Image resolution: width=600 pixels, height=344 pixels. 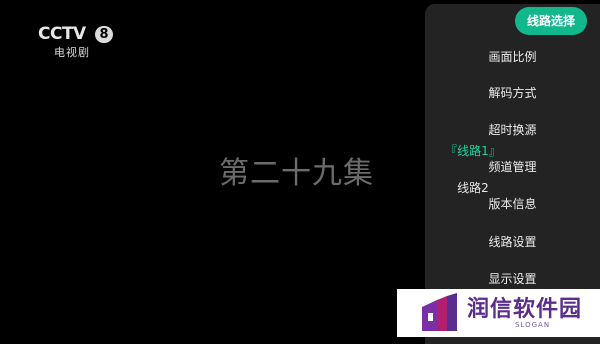 What do you see at coordinates (551, 21) in the screenshot?
I see `menu-item-route-select: 线路选择` at bounding box center [551, 21].